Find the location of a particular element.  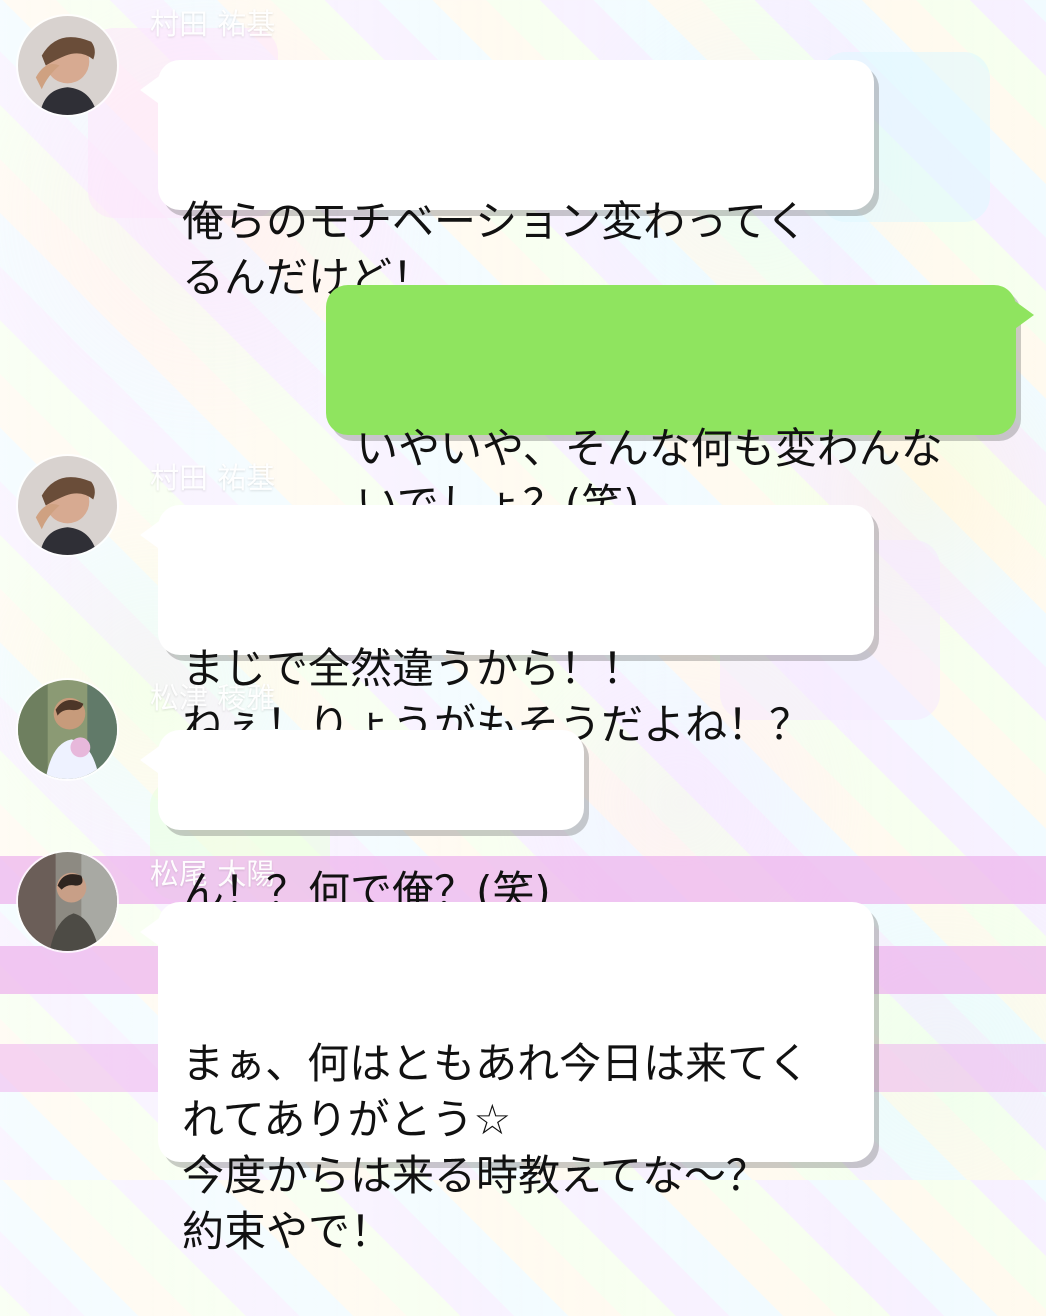

incoming-message-bubble: 俺らのモチベーション変わってく るんだけど！ is located at coordinates (507, 181).